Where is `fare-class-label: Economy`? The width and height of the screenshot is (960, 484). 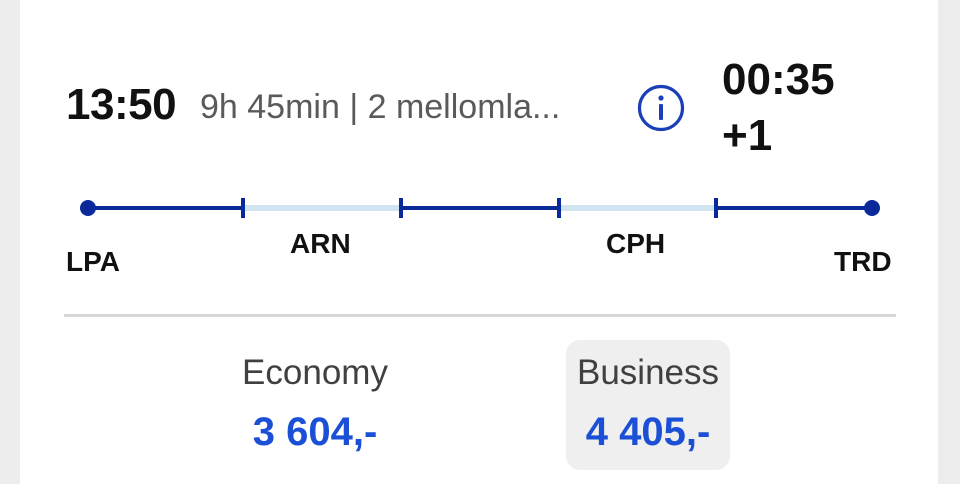 fare-class-label: Economy is located at coordinates (315, 372).